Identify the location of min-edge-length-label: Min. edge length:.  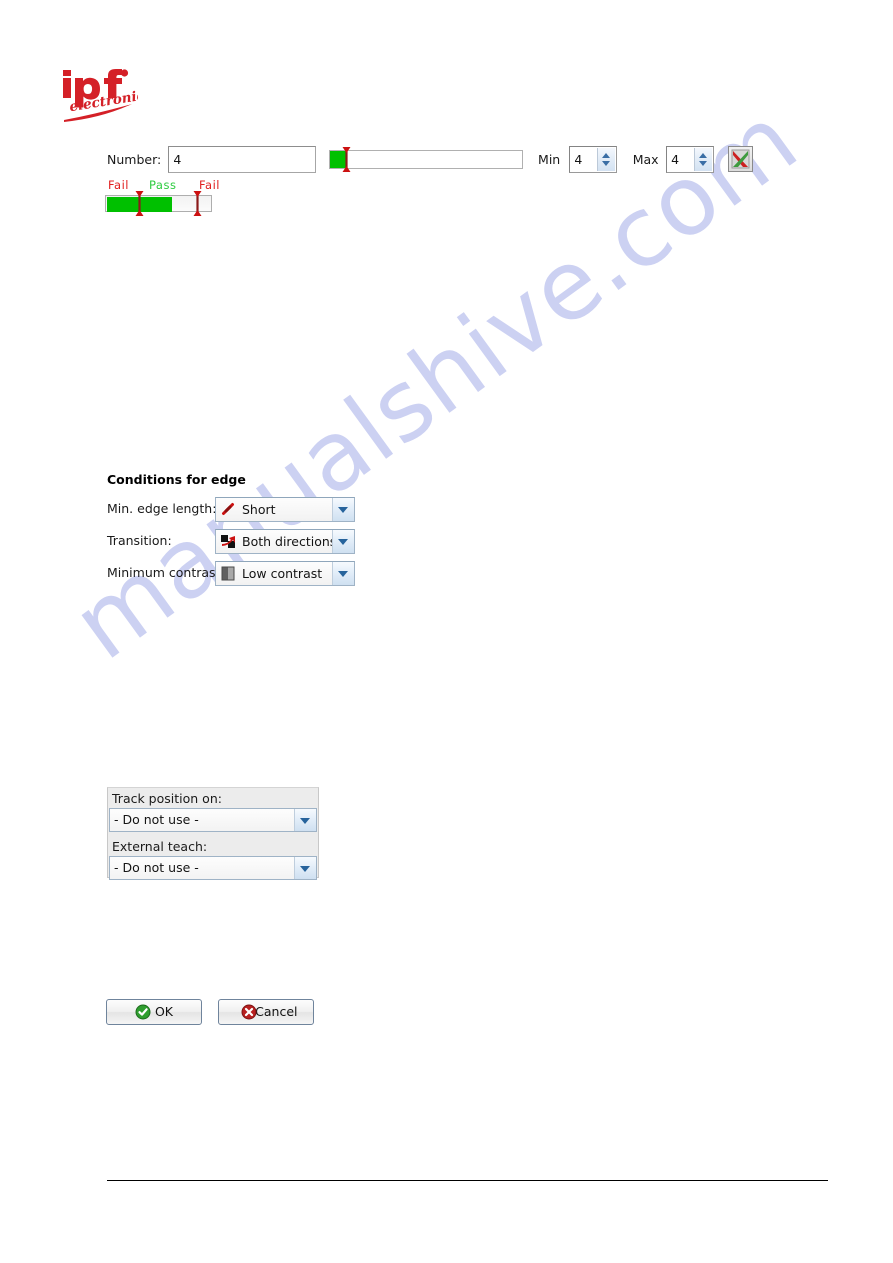
(162, 508).